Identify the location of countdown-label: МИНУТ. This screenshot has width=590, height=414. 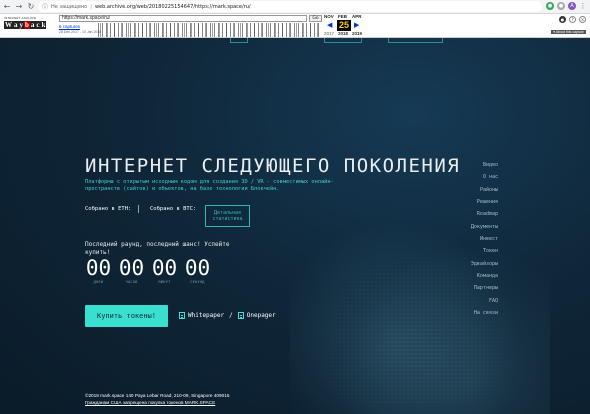
(164, 282).